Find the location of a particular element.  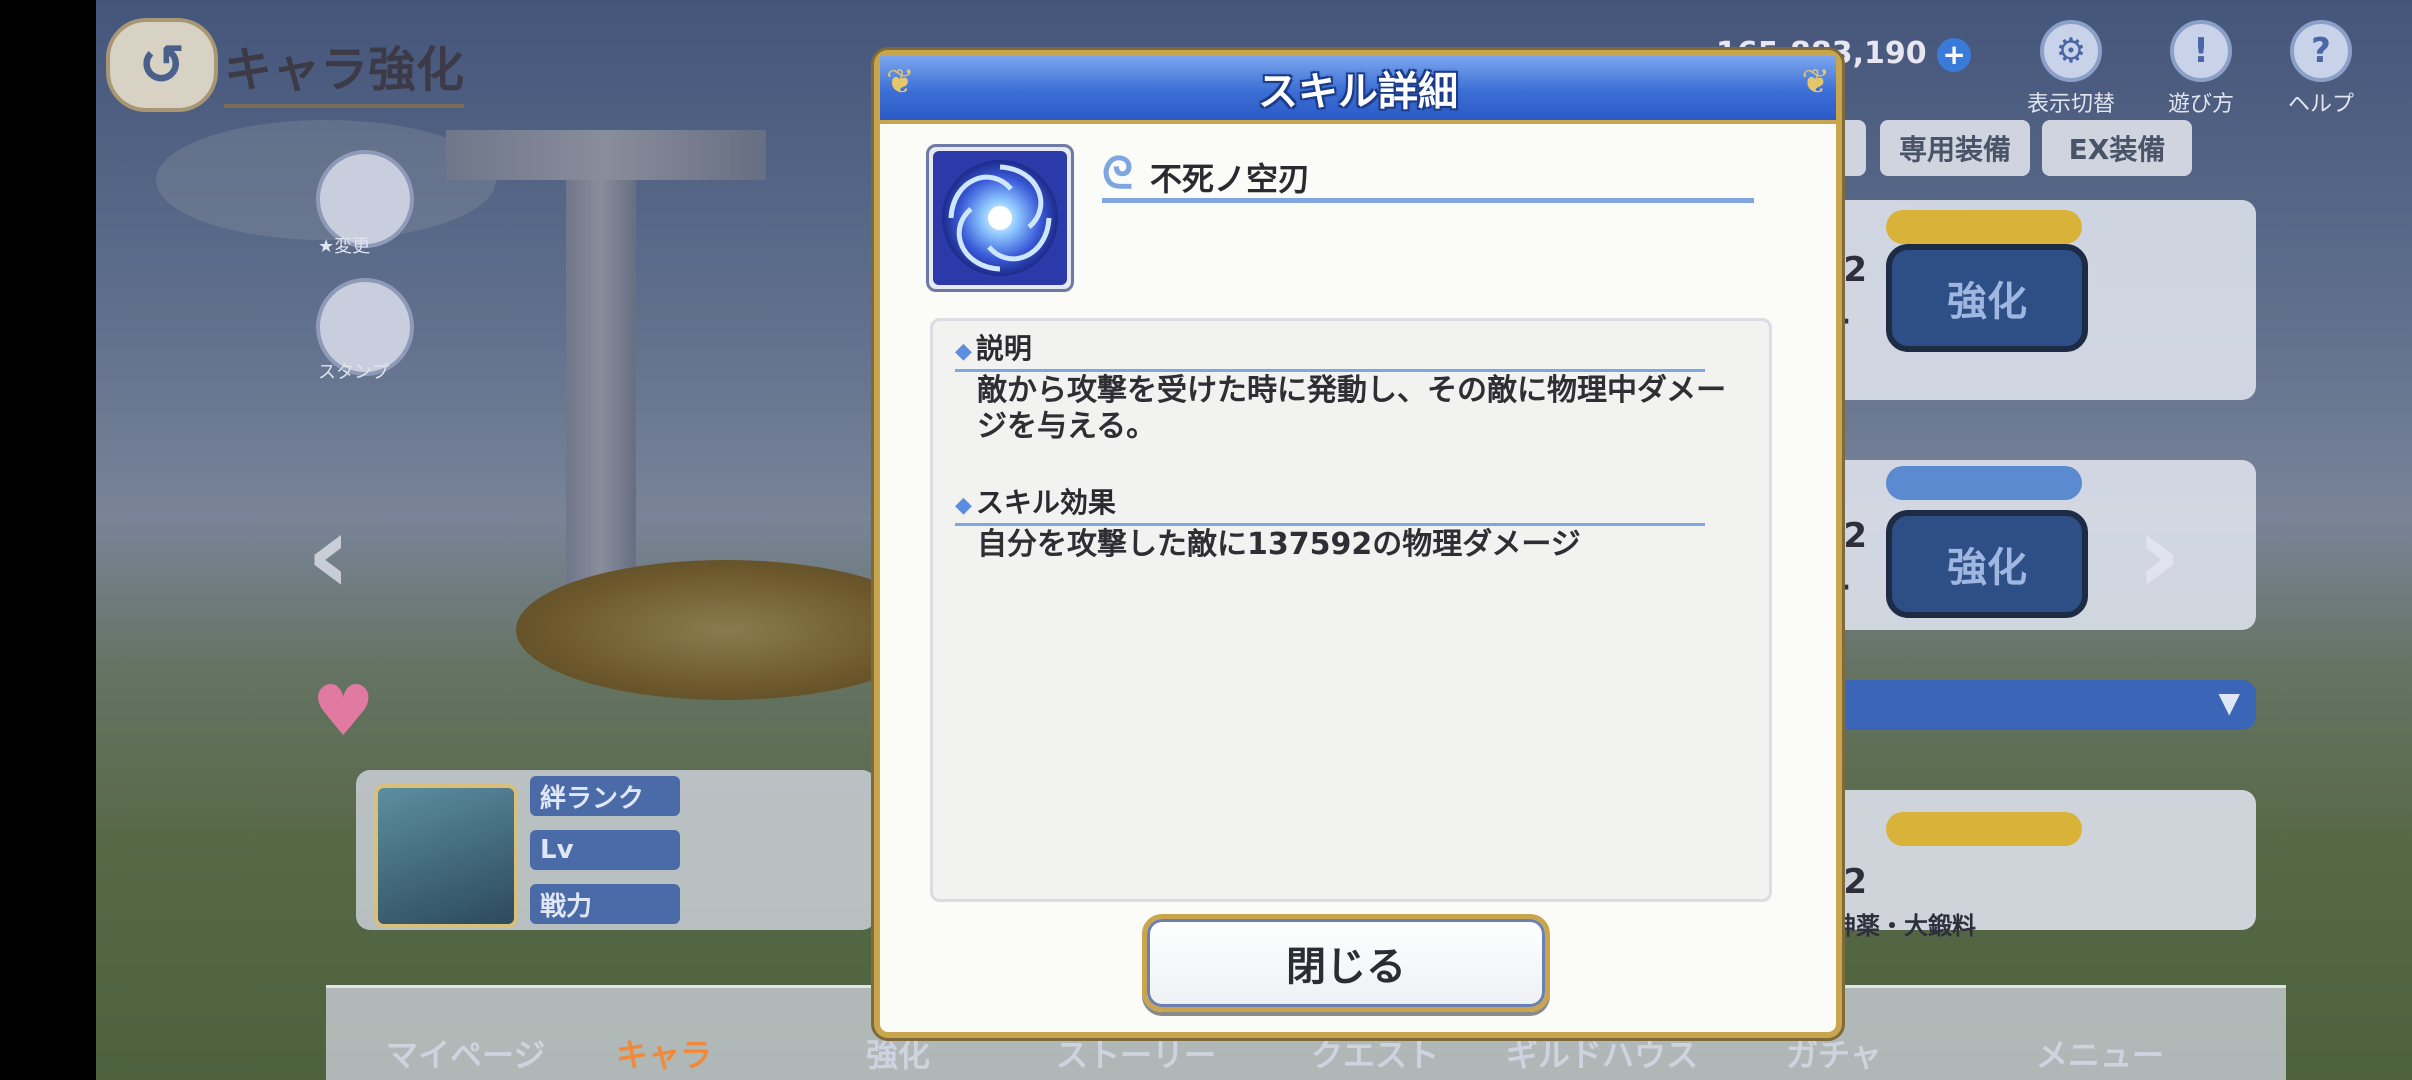

back-icon: ↺ is located at coordinates (162, 65).